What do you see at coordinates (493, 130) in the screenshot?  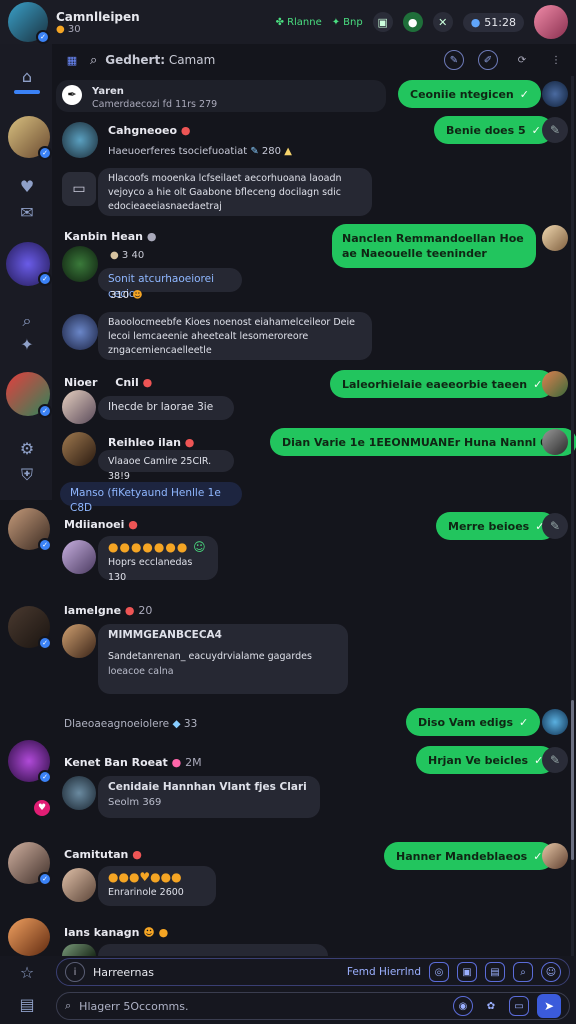 I see `outgoing-bubble: Benie does 5 ✓` at bounding box center [493, 130].